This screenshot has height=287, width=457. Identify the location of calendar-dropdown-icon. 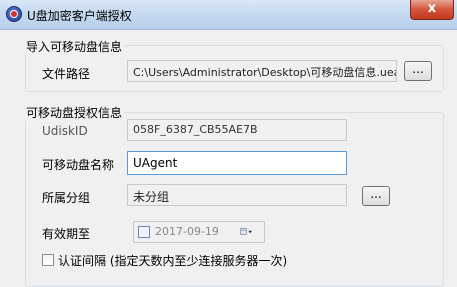
(247, 232).